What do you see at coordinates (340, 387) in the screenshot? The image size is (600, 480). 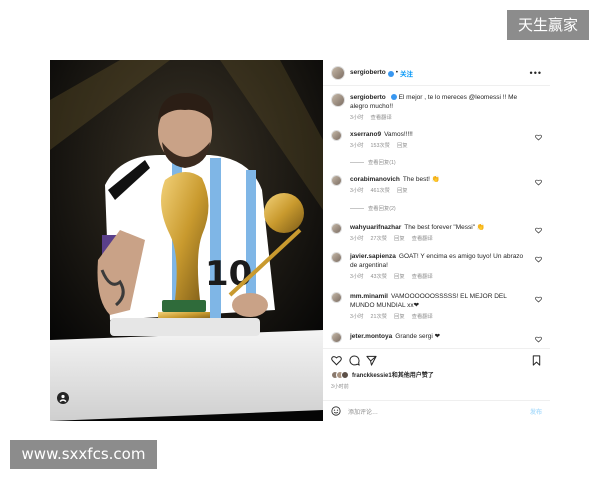 I see `post-date: 3小时前` at bounding box center [340, 387].